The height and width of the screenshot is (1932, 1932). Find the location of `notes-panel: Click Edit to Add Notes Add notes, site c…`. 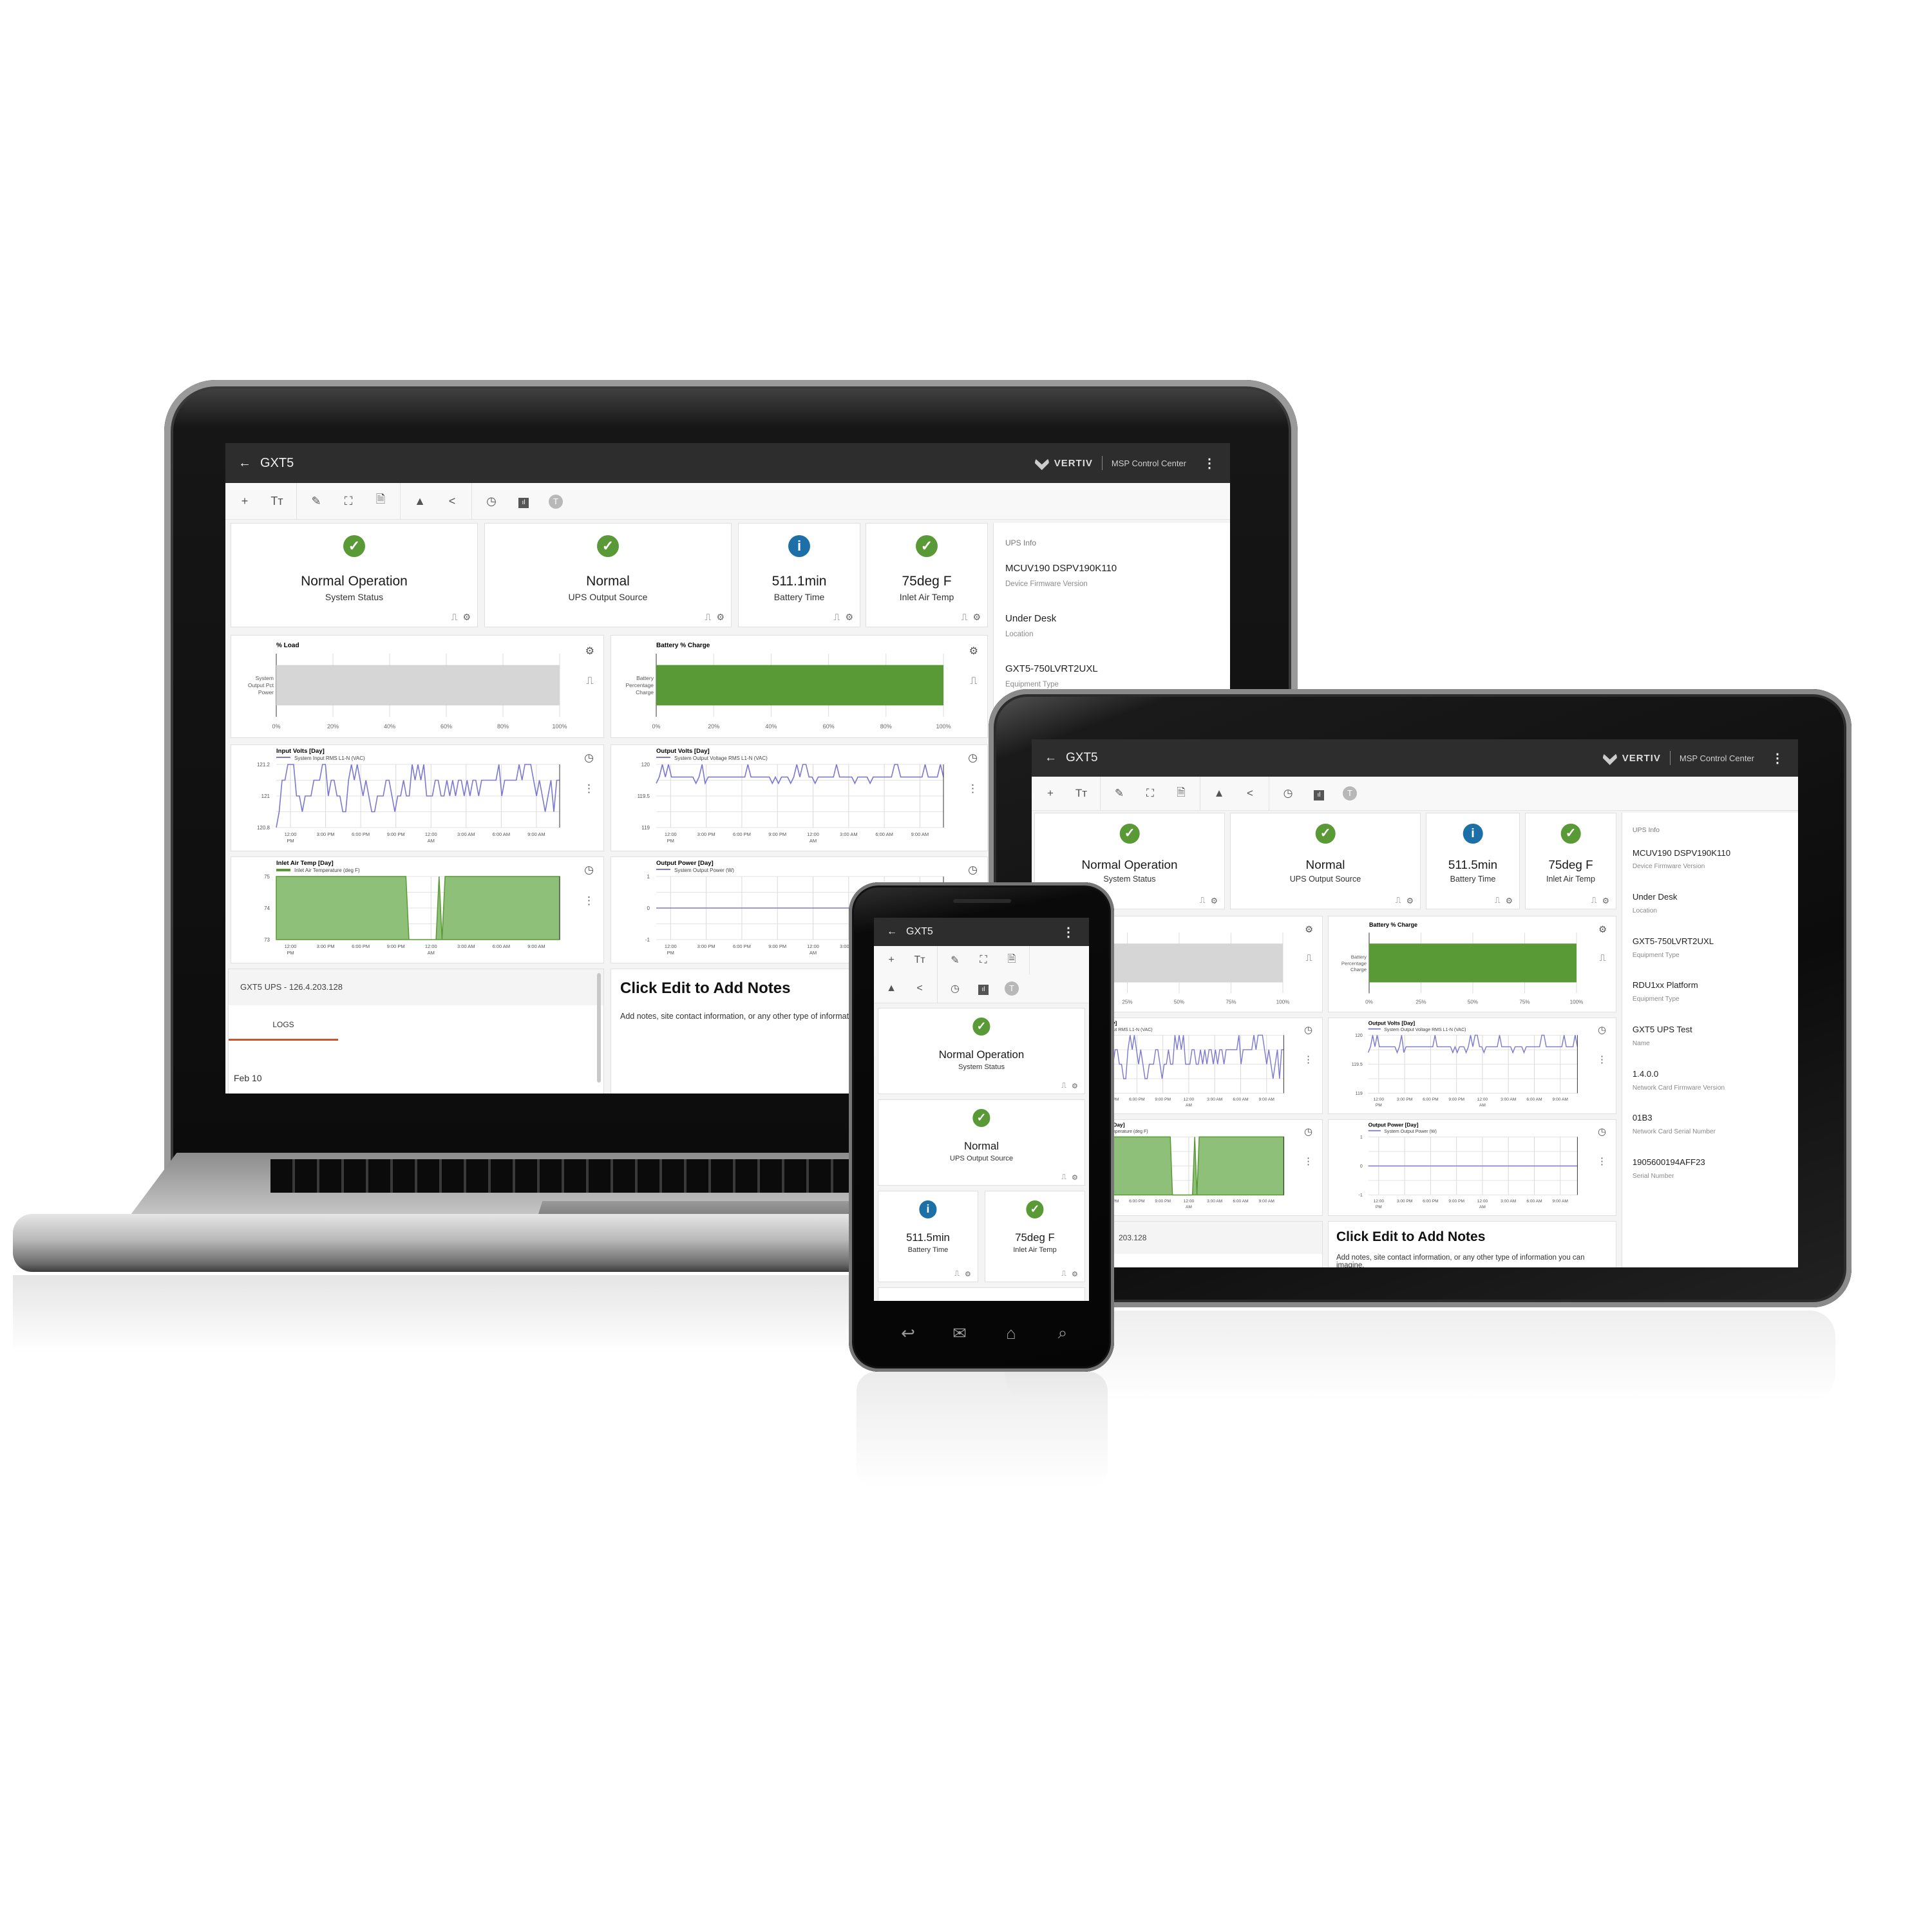

notes-panel: Click Edit to Add Notes Add notes, site c… is located at coordinates (1472, 1244).